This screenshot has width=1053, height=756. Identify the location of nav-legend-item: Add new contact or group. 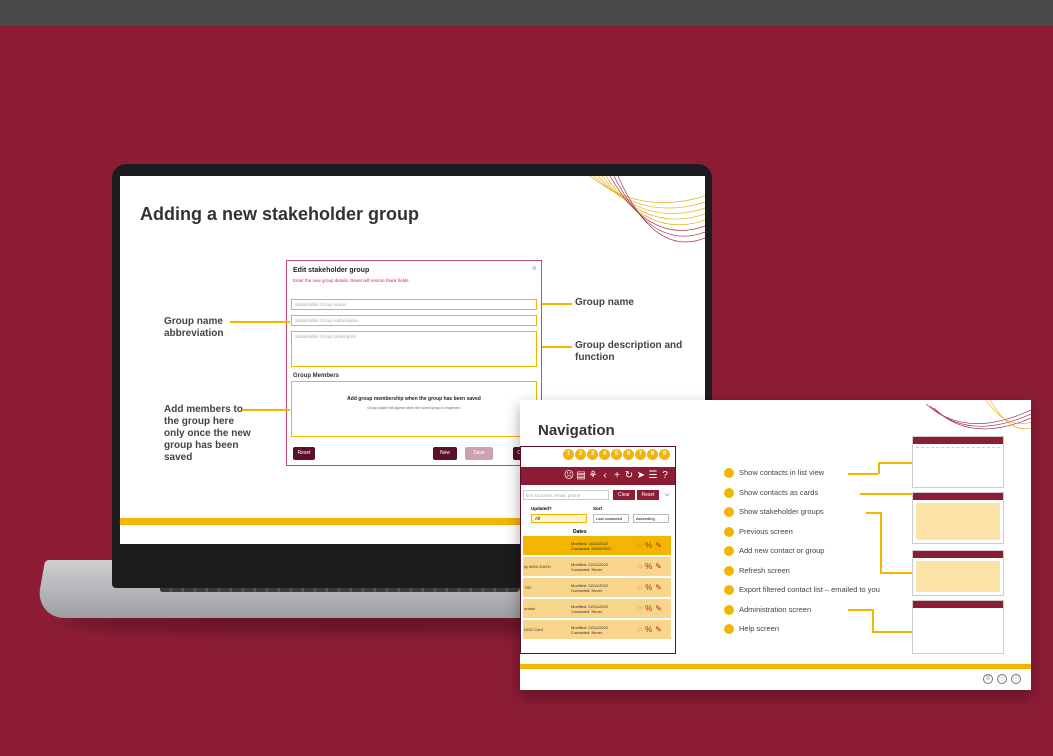
(774, 551).